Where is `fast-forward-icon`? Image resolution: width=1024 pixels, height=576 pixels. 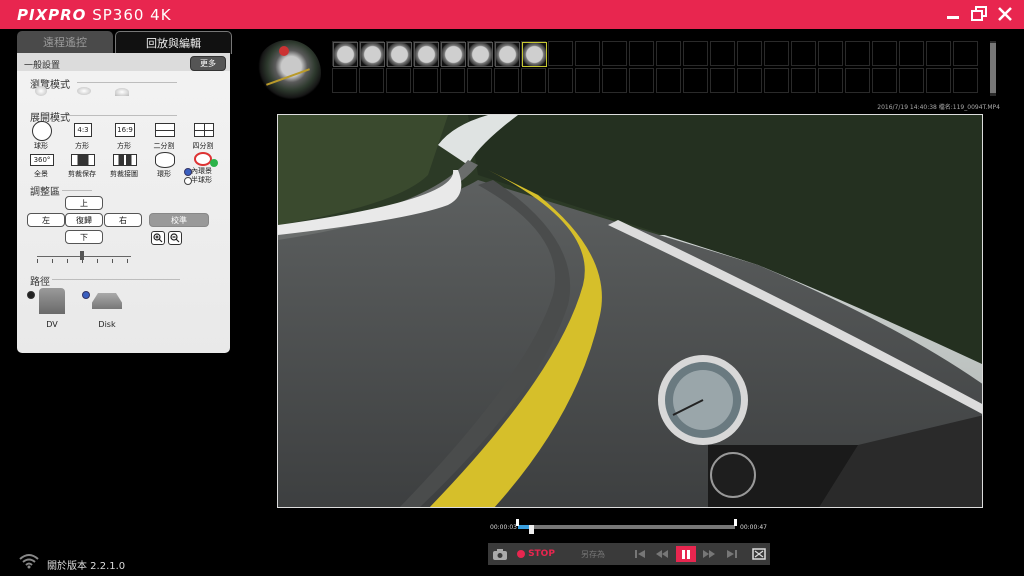
fast-forward-icon is located at coordinates (709, 554).